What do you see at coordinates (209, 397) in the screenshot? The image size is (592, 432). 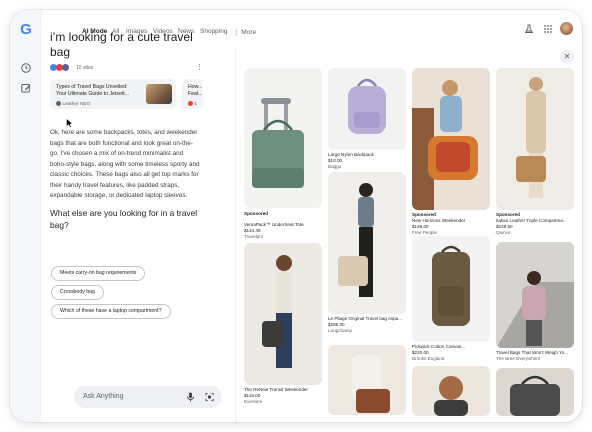 I see `camera-lens-icon` at bounding box center [209, 397].